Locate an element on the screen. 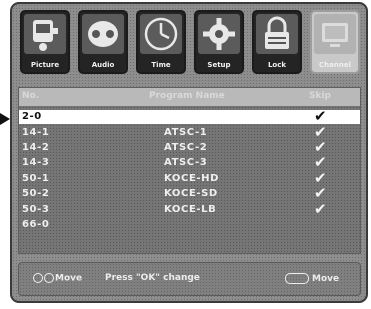  channel-row: 14-1 ATSC-1 ✔ is located at coordinates (189, 132).